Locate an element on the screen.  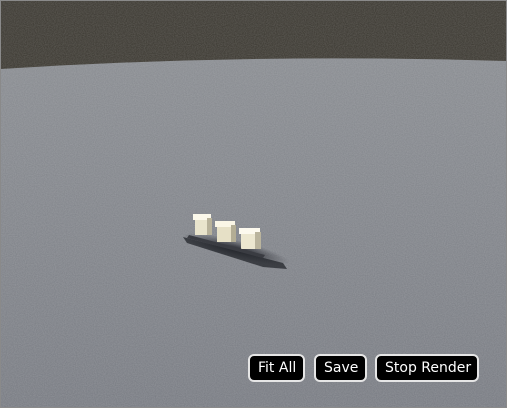
fit-all-button: Fit All is located at coordinates (276, 368).